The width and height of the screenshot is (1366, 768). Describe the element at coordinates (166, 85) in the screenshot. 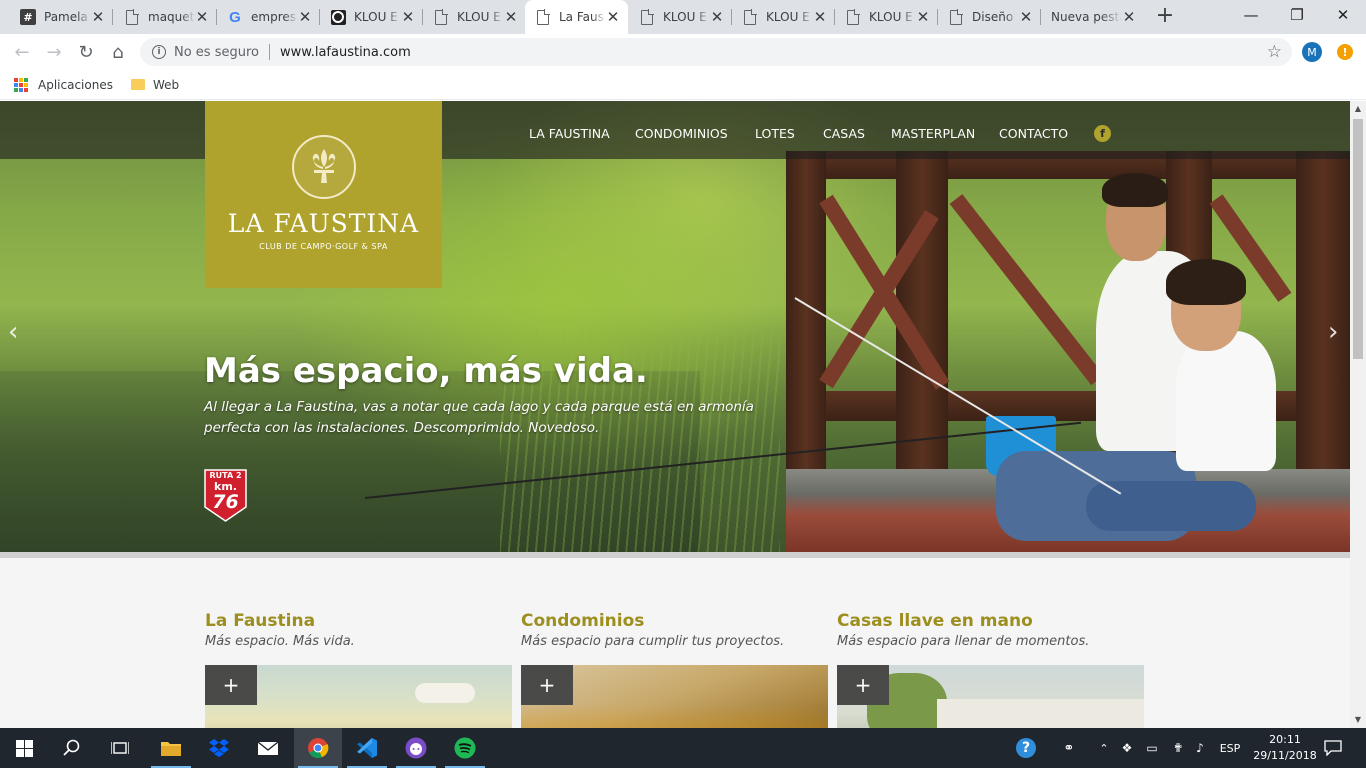

I see `bookmark-web: Web` at that location.